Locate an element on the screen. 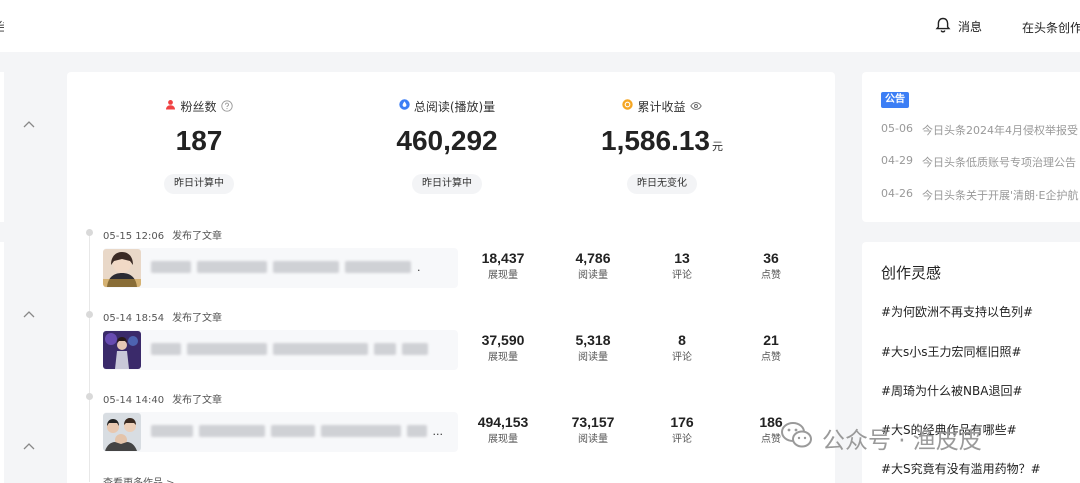 Image resolution: width=1080 pixels, height=483 pixels. article-header: 05-15 12:06 发布了文章 is located at coordinates (162, 234).